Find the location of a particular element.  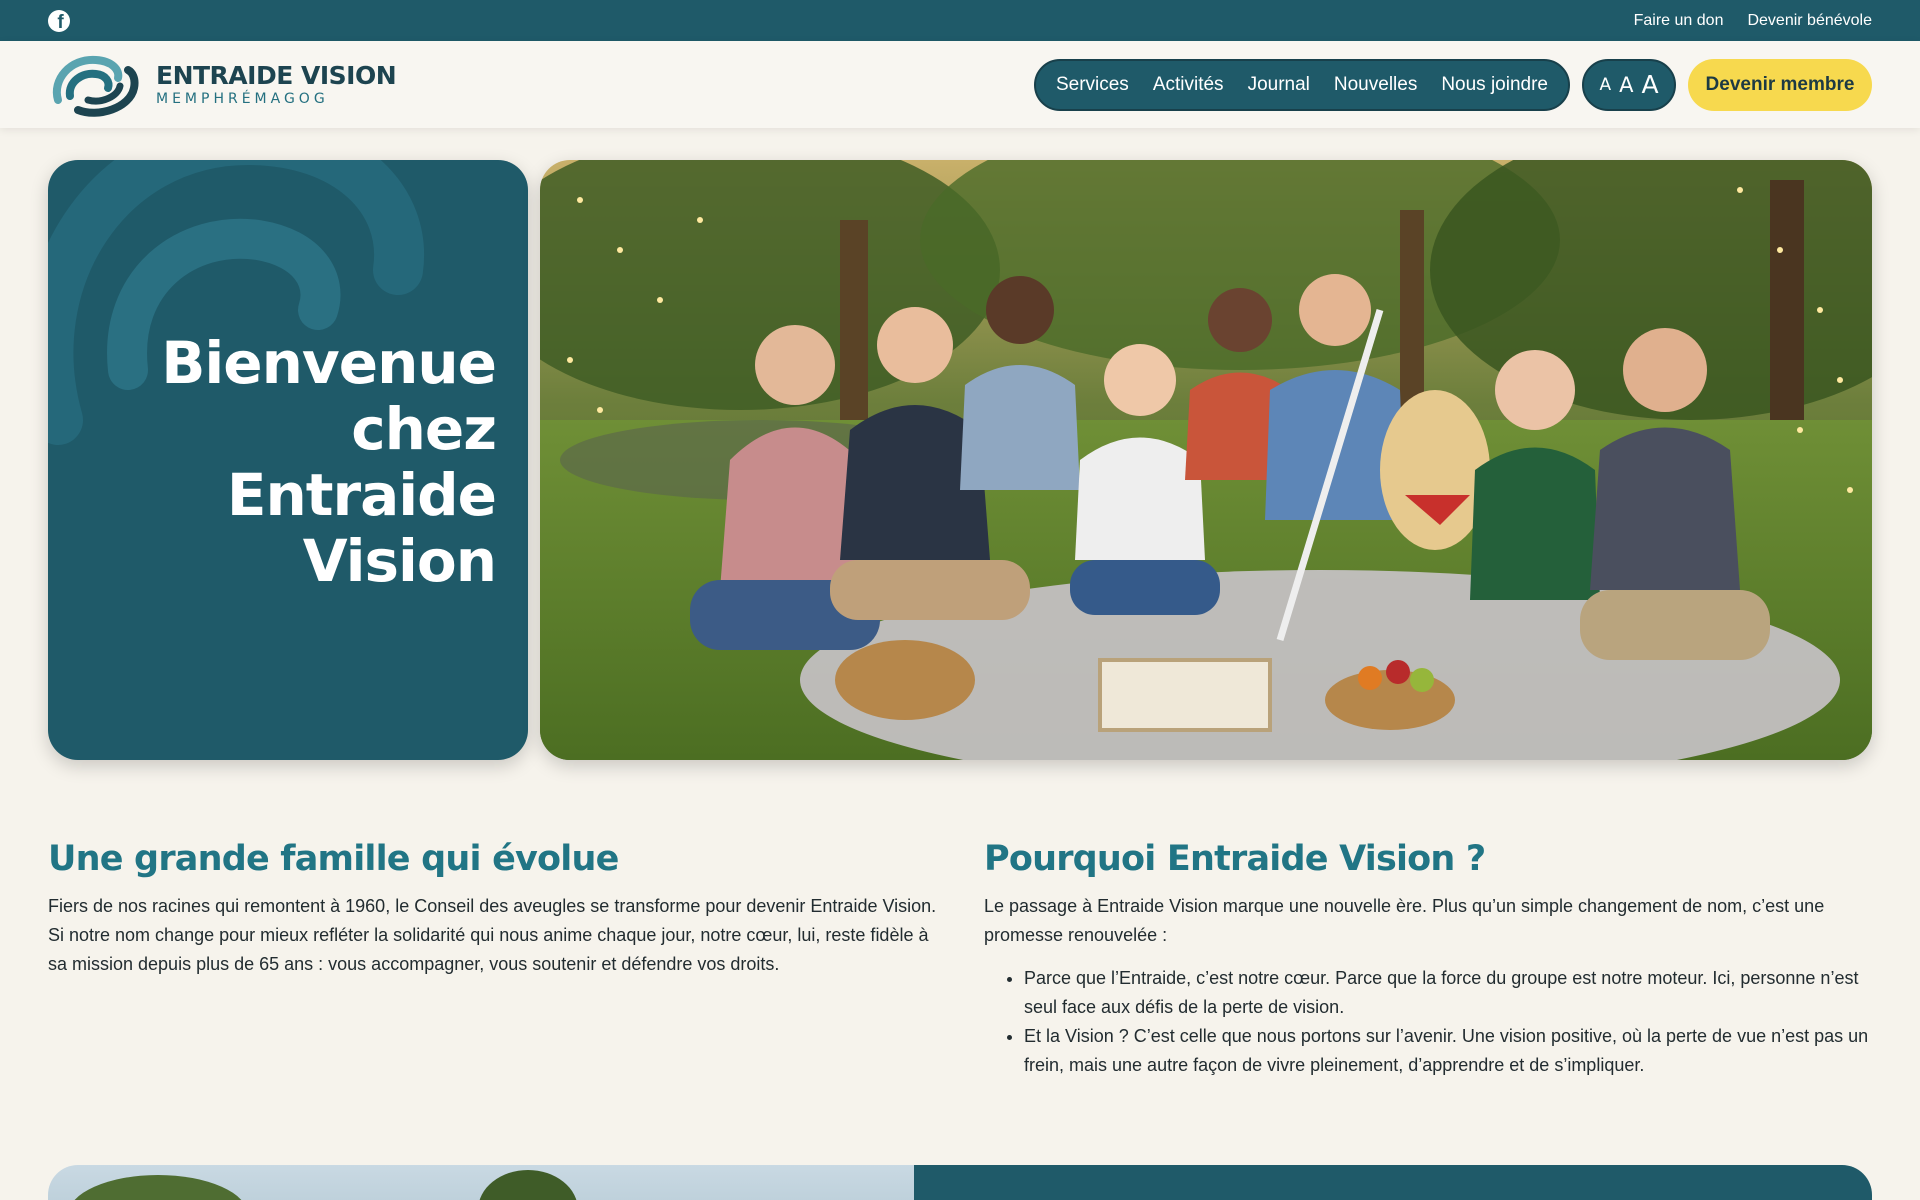

logo-swirl-icon is located at coordinates (95, 86).